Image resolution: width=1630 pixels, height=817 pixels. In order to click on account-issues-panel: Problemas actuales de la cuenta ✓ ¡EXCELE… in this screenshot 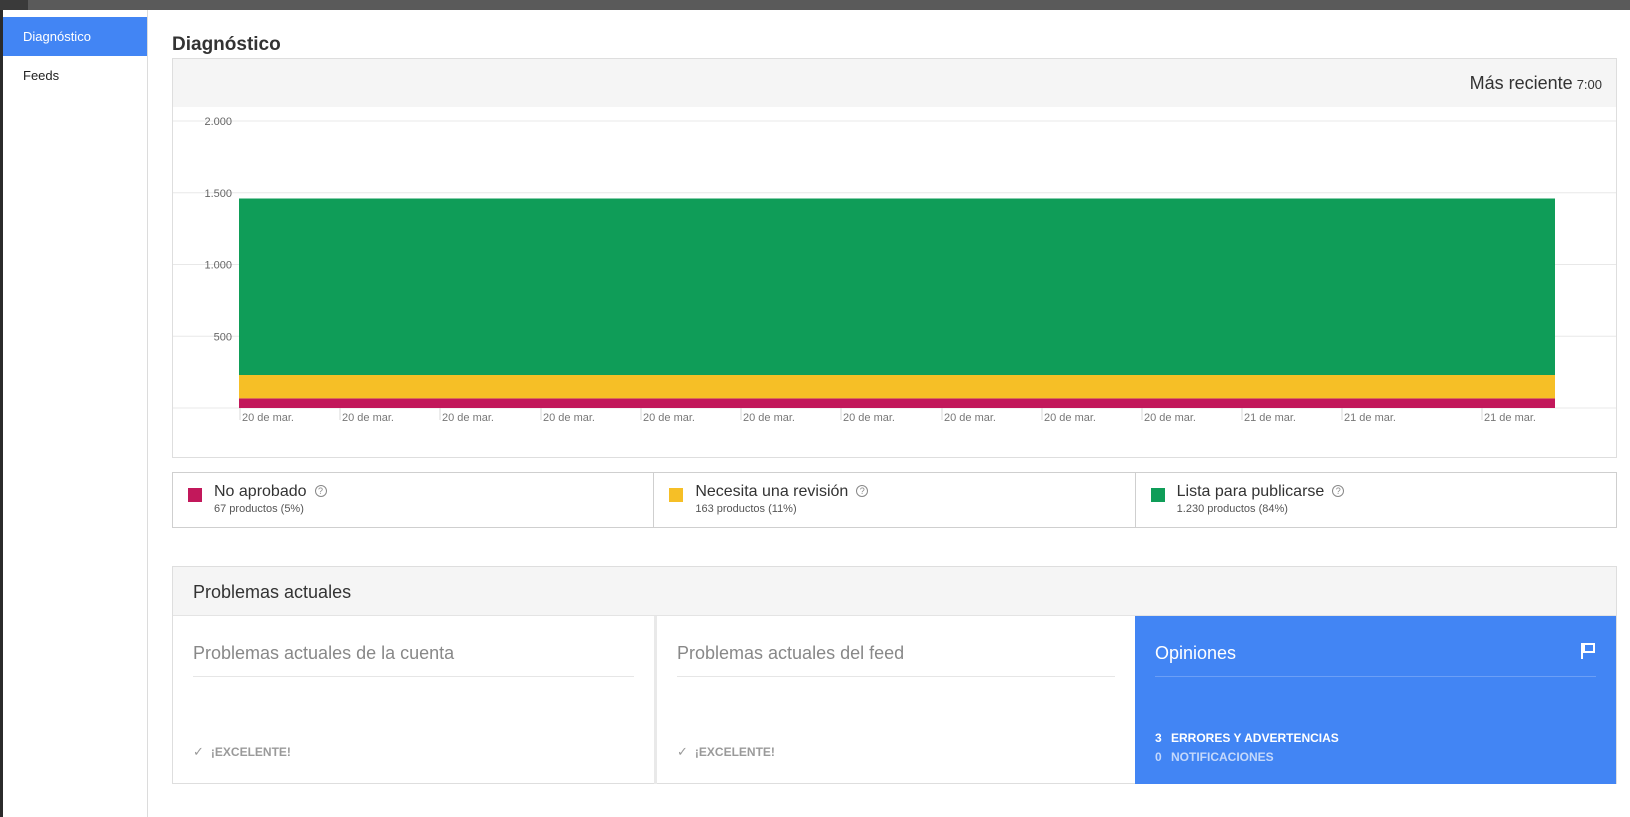, I will do `click(413, 700)`.